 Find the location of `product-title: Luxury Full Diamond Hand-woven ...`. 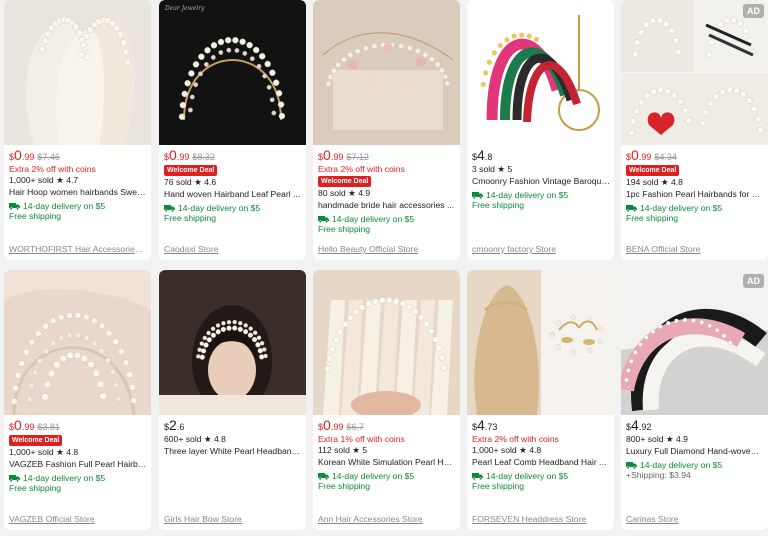

product-title: Luxury Full Diamond Hand-woven ... is located at coordinates (695, 453).